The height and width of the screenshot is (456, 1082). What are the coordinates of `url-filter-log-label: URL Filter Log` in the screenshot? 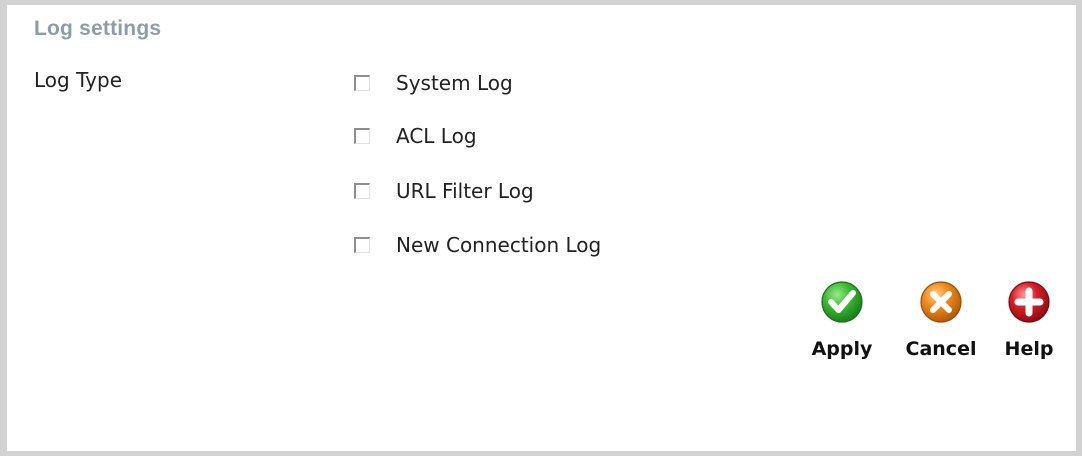 It's located at (465, 191).